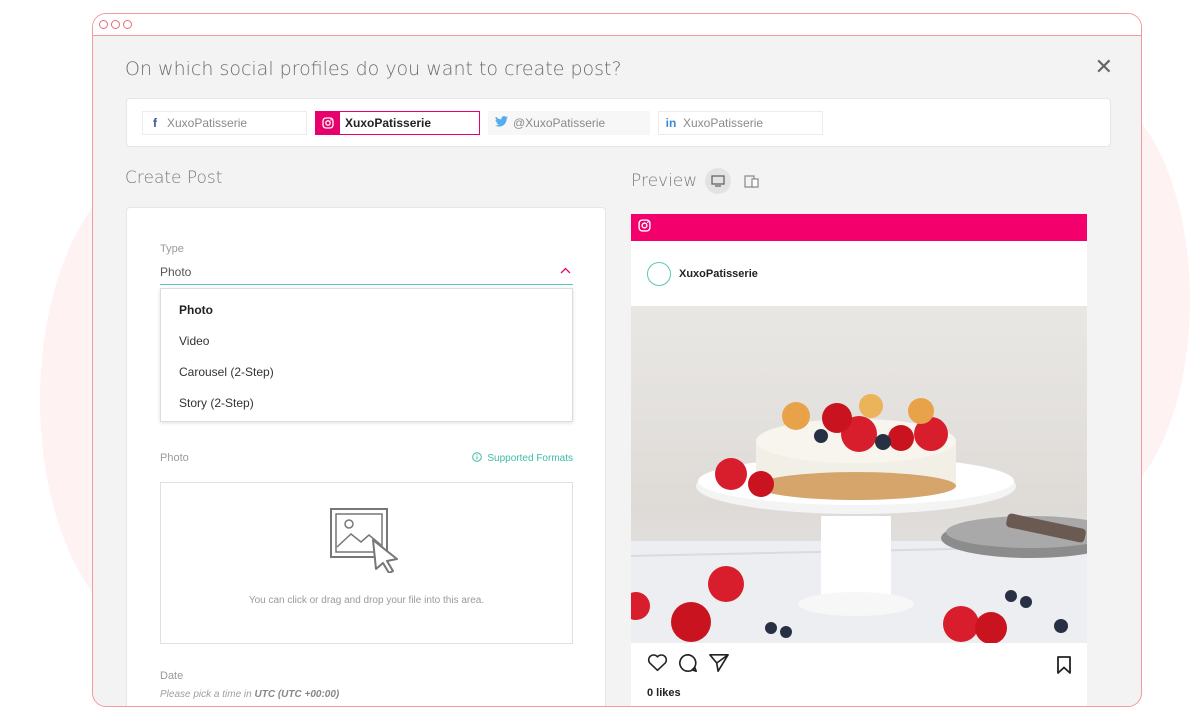 The image size is (1200, 728). I want to click on option-photo: Photo, so click(366, 310).